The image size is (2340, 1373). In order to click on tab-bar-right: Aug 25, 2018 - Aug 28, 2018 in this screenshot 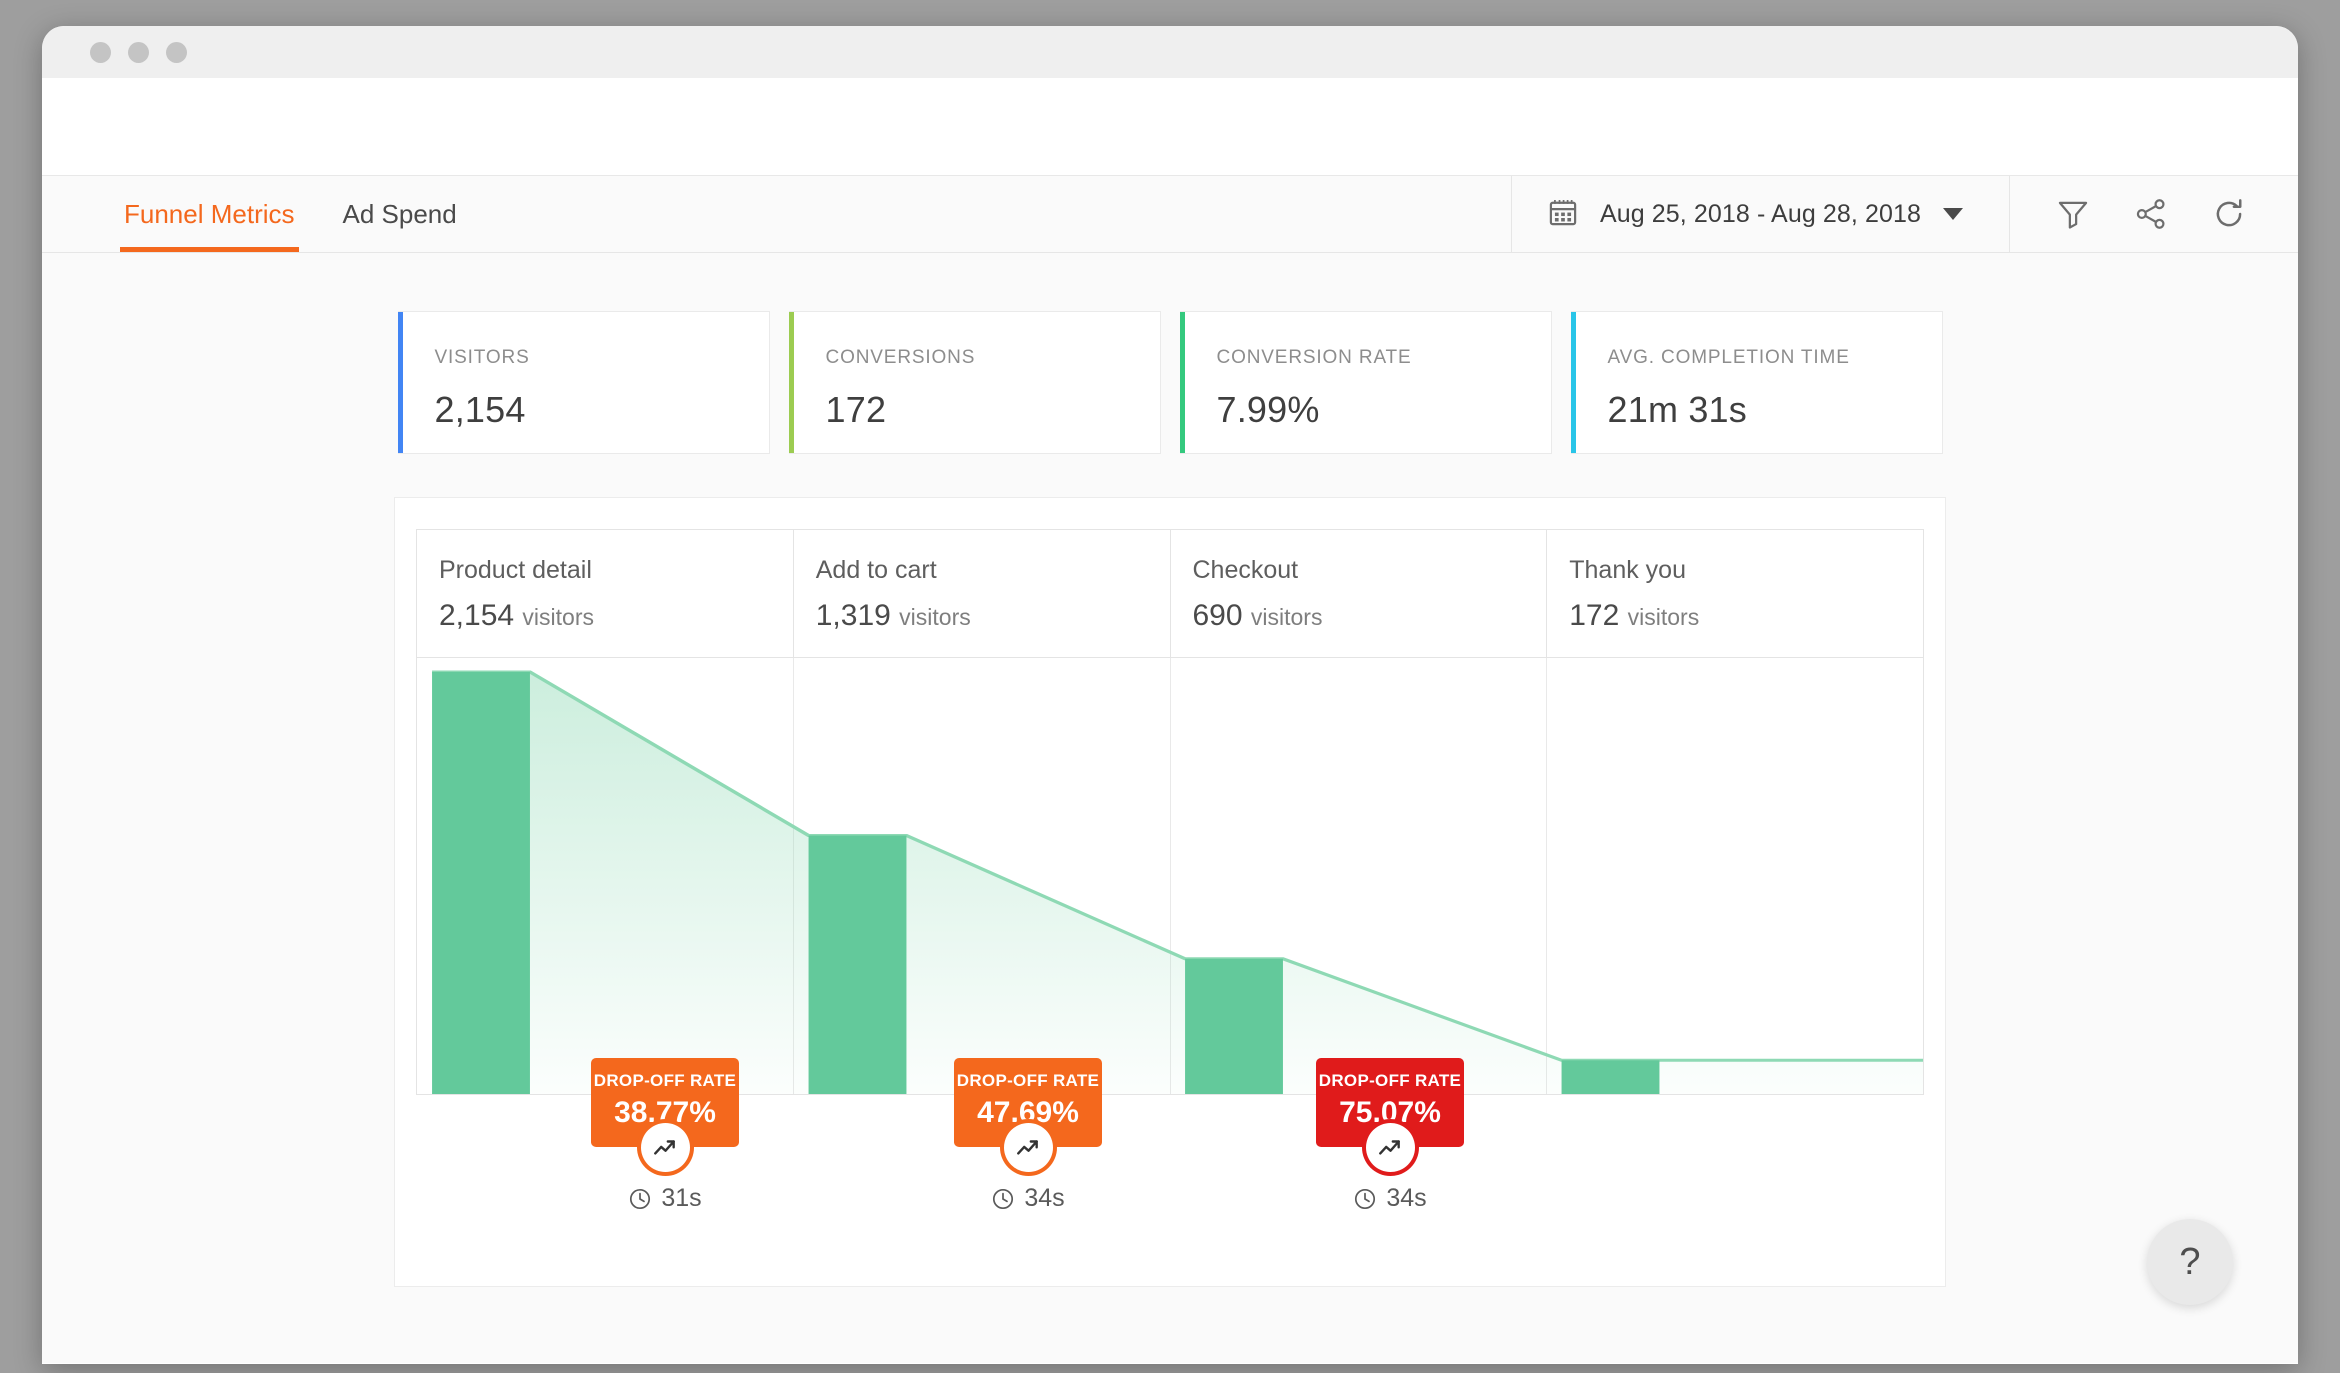, I will do `click(1904, 214)`.